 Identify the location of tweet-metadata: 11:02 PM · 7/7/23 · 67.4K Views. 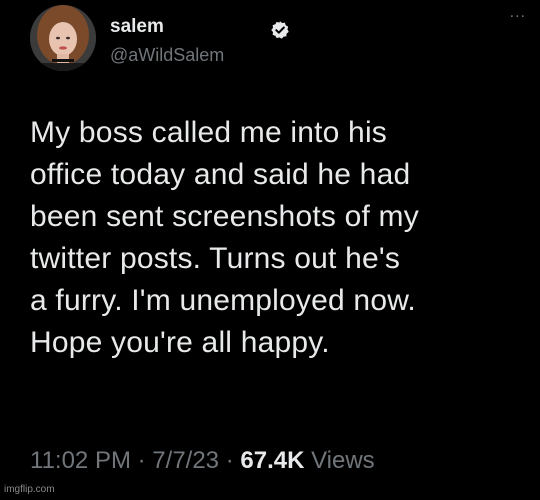
(202, 461).